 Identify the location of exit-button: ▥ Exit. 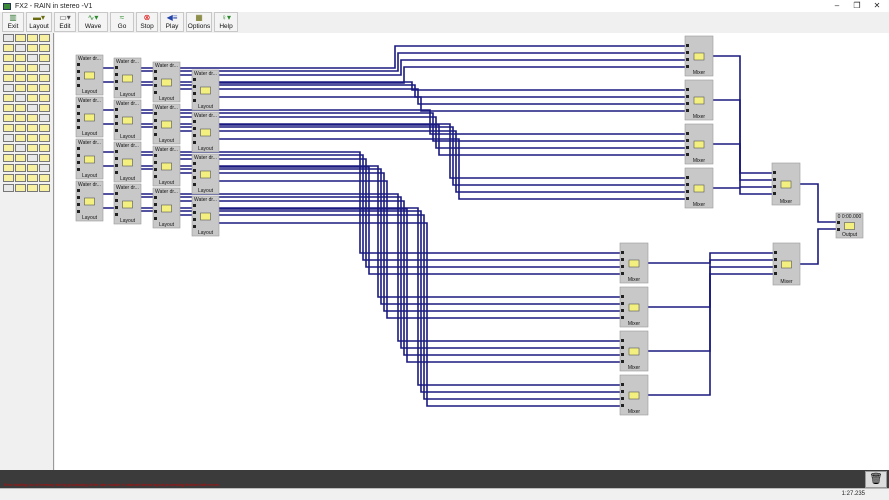
(13, 22).